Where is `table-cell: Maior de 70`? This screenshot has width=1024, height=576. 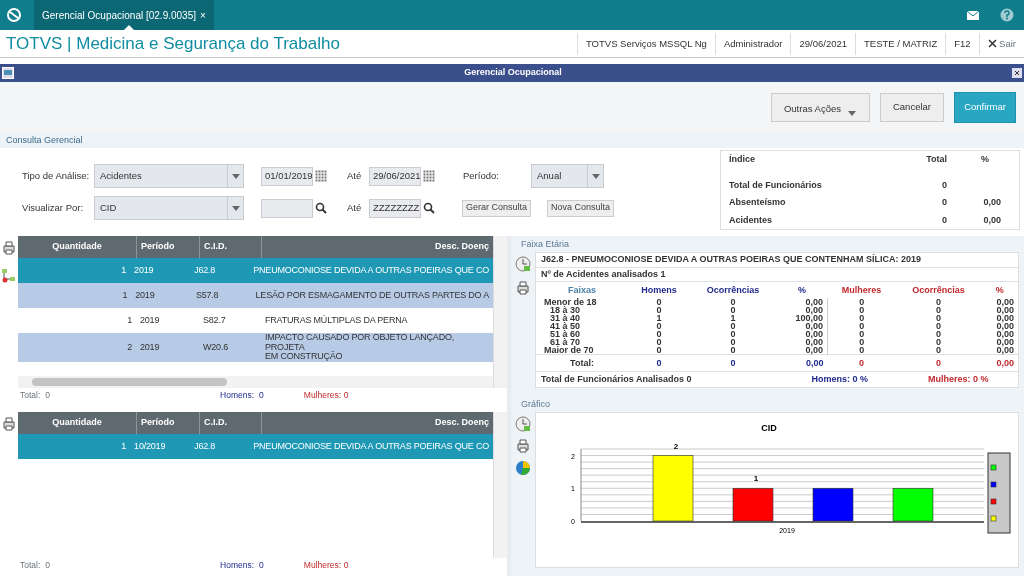 table-cell: Maior de 70 is located at coordinates (582, 350).